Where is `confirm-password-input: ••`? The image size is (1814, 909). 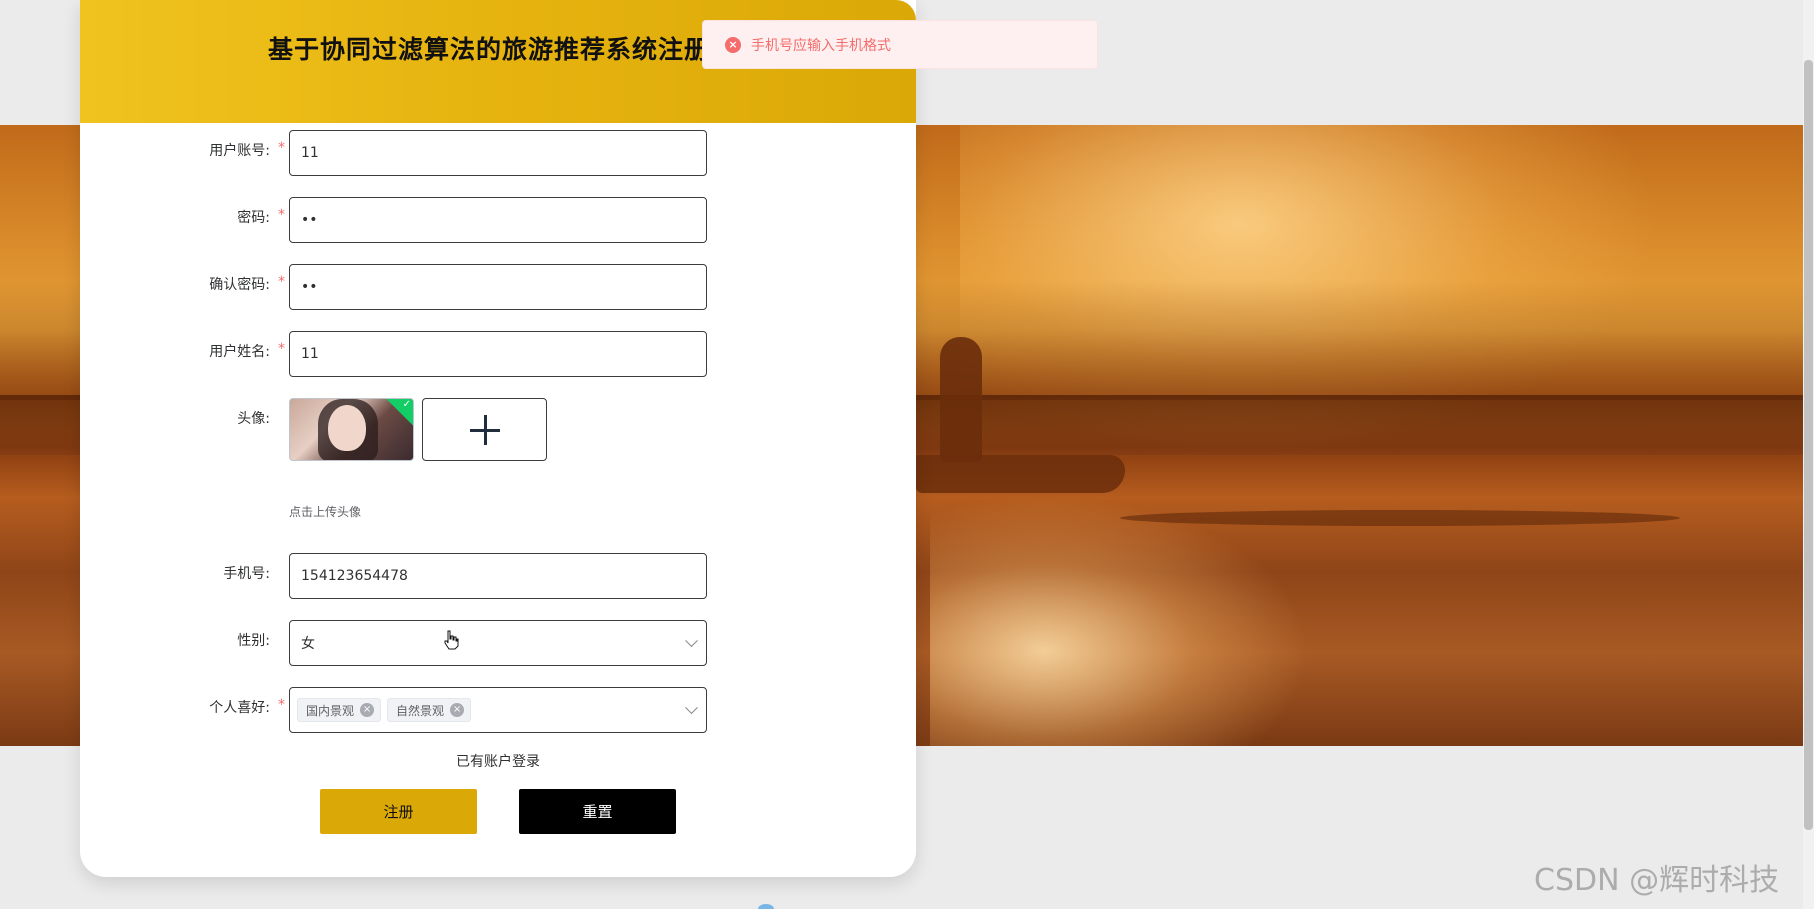
confirm-password-input: •• is located at coordinates (498, 287).